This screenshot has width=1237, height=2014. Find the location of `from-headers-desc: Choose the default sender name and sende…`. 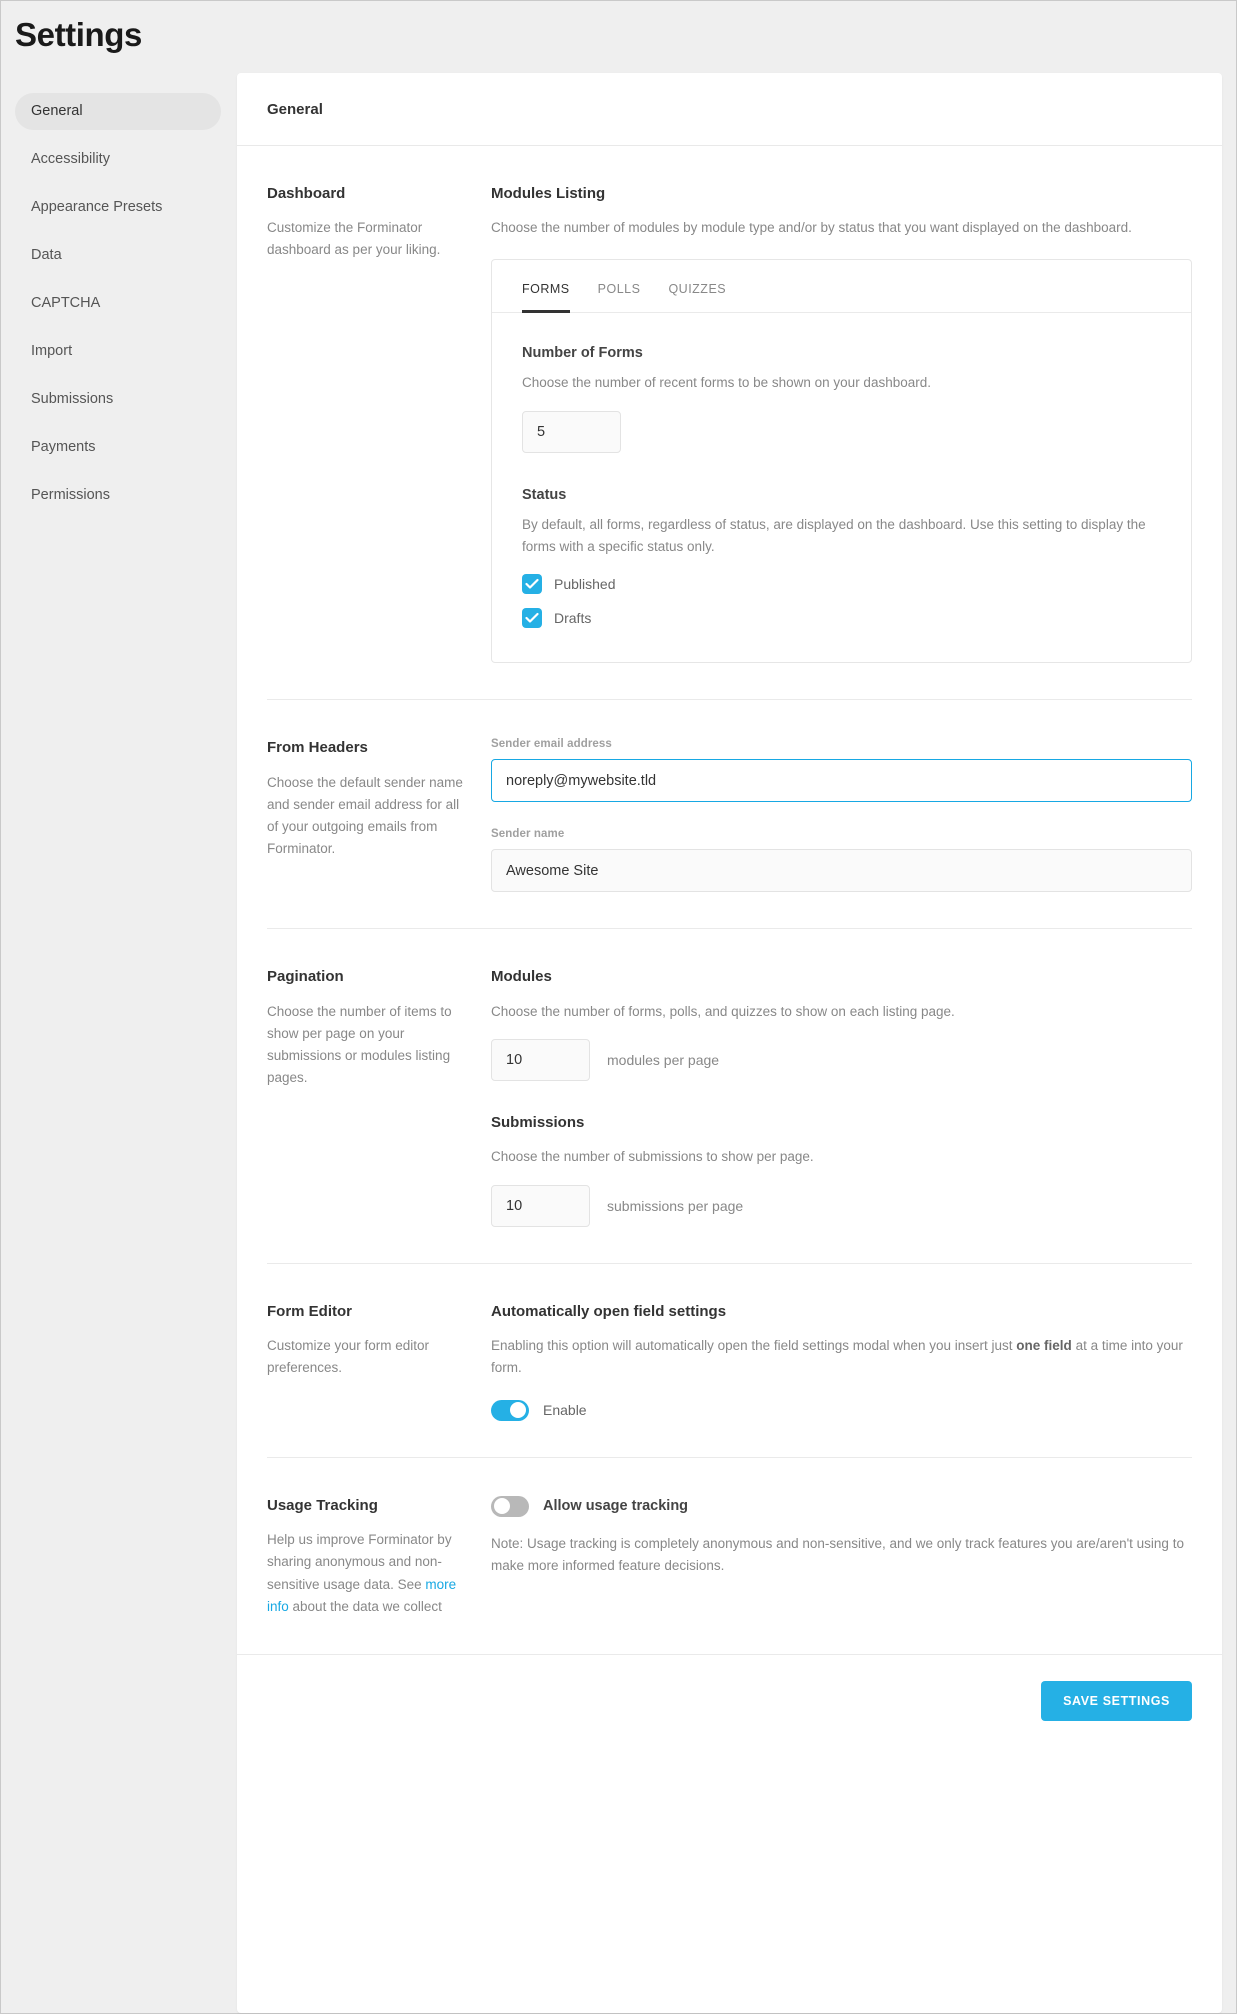

from-headers-desc: Choose the default sender name and sende… is located at coordinates (365, 815).